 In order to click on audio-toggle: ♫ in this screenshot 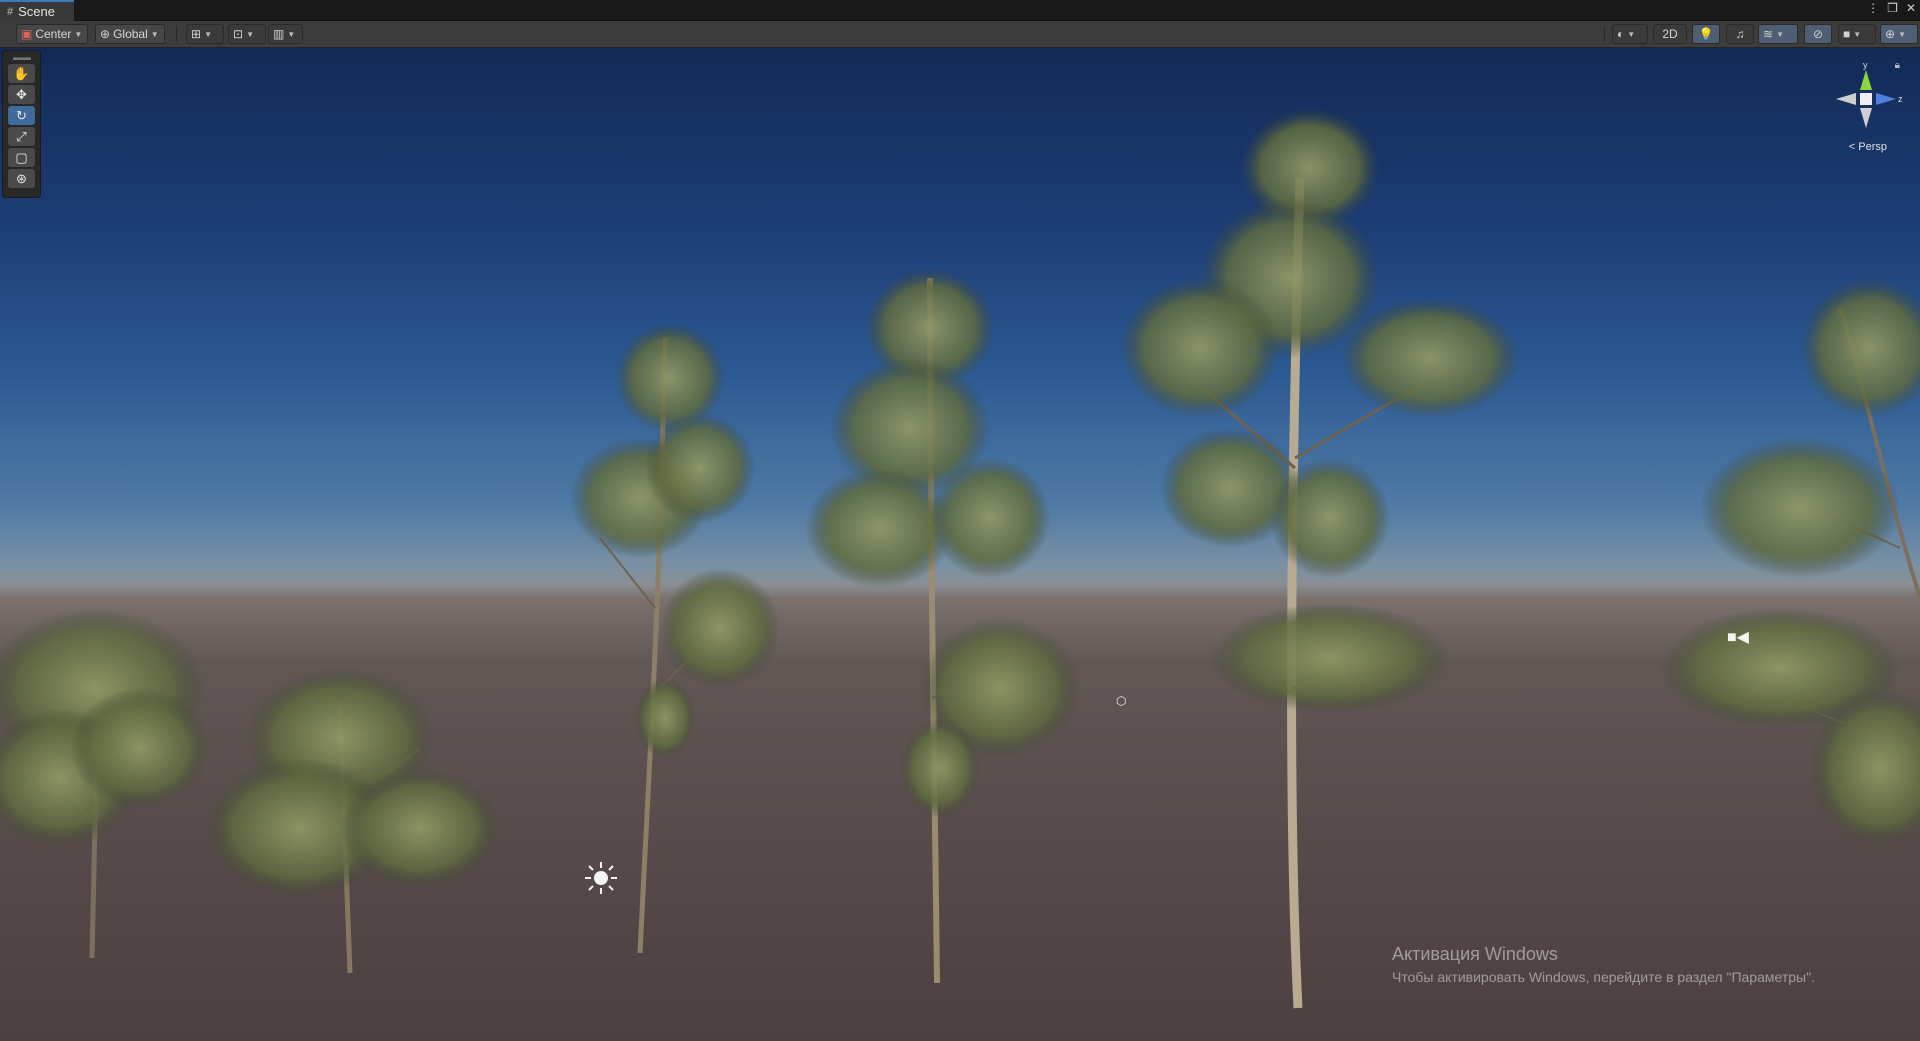, I will do `click(1740, 34)`.